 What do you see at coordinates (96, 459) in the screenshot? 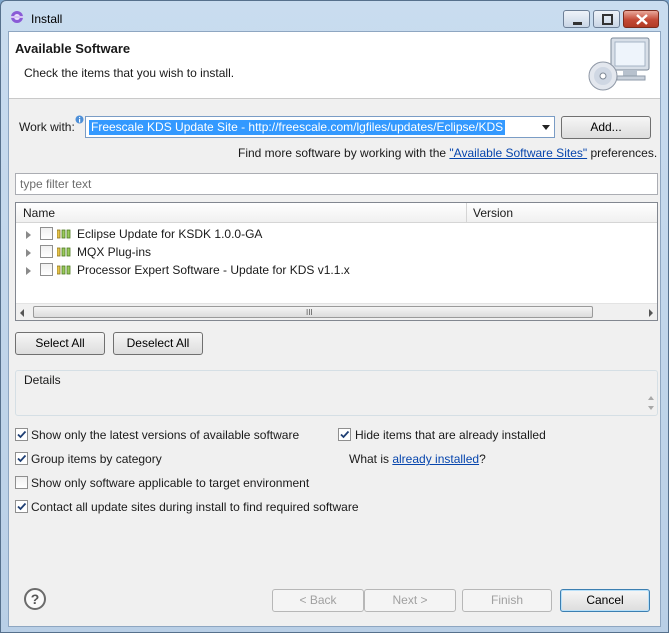
I see `group-by-category-label: Group items by category` at bounding box center [96, 459].